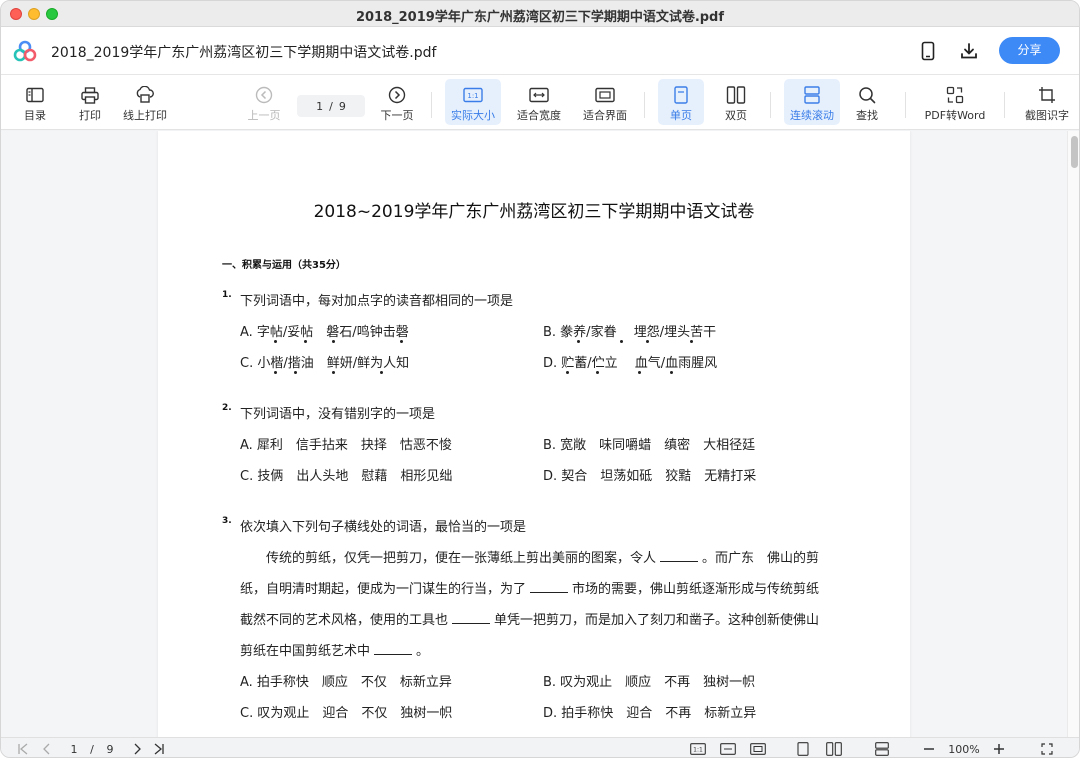  Describe the element at coordinates (244, 53) in the screenshot. I see `file-name: 2018_2019学年广东广州荔湾区初三下学期期中语文试卷.pdf` at that location.